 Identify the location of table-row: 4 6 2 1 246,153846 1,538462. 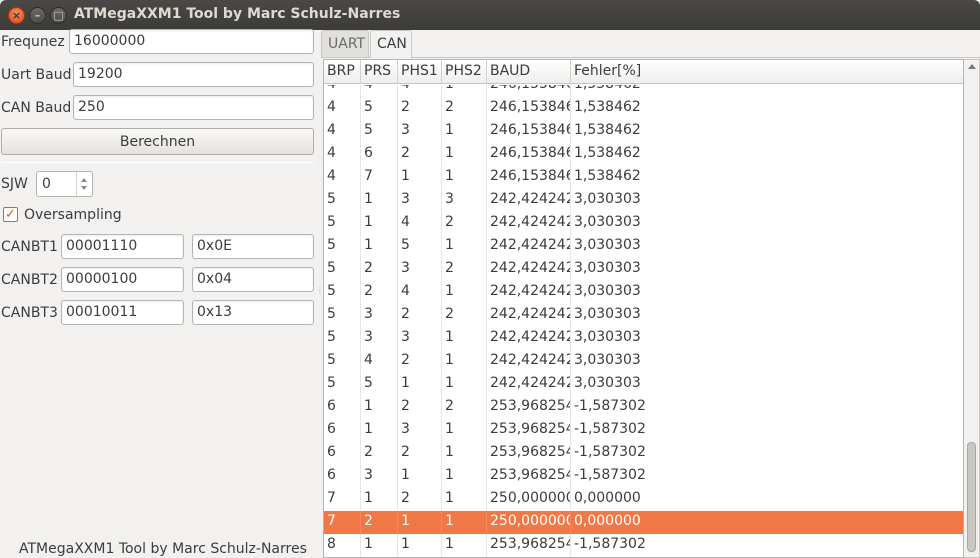
(643, 154).